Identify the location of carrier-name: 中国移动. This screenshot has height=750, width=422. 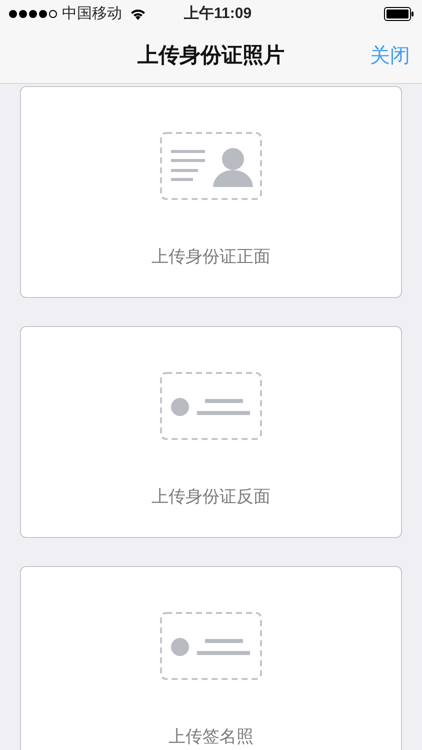
(92, 14).